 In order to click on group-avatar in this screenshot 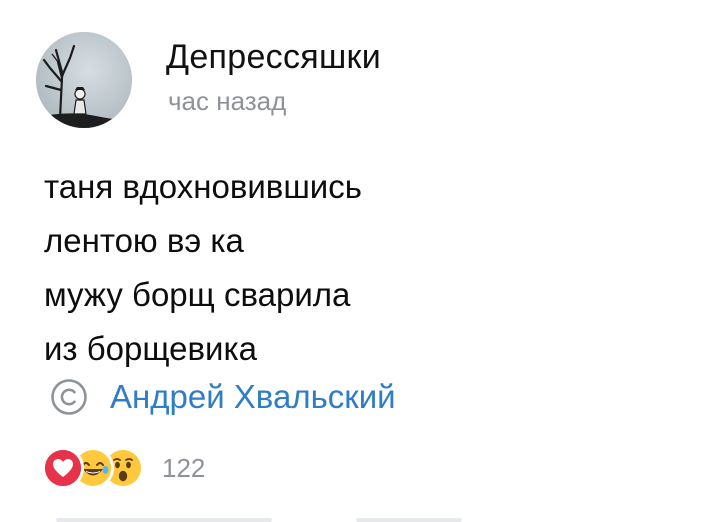, I will do `click(84, 80)`.